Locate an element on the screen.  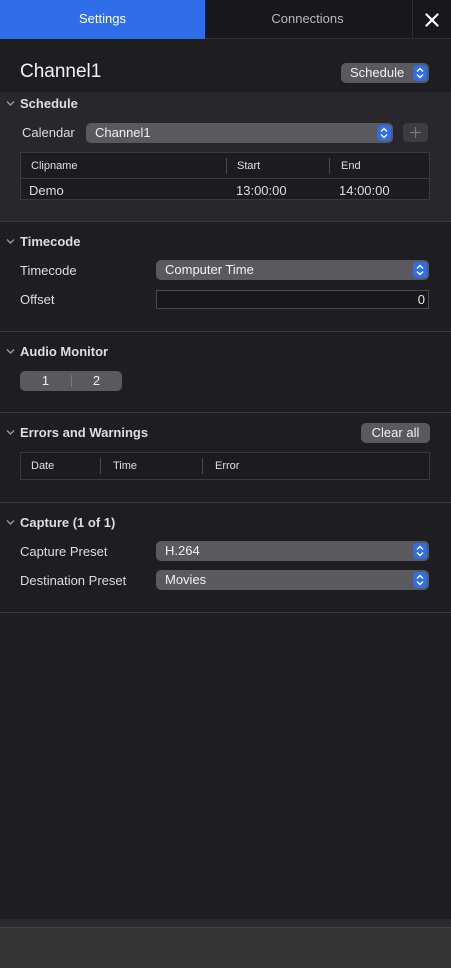
timecode-popup-label: Computer Time is located at coordinates (209, 269).